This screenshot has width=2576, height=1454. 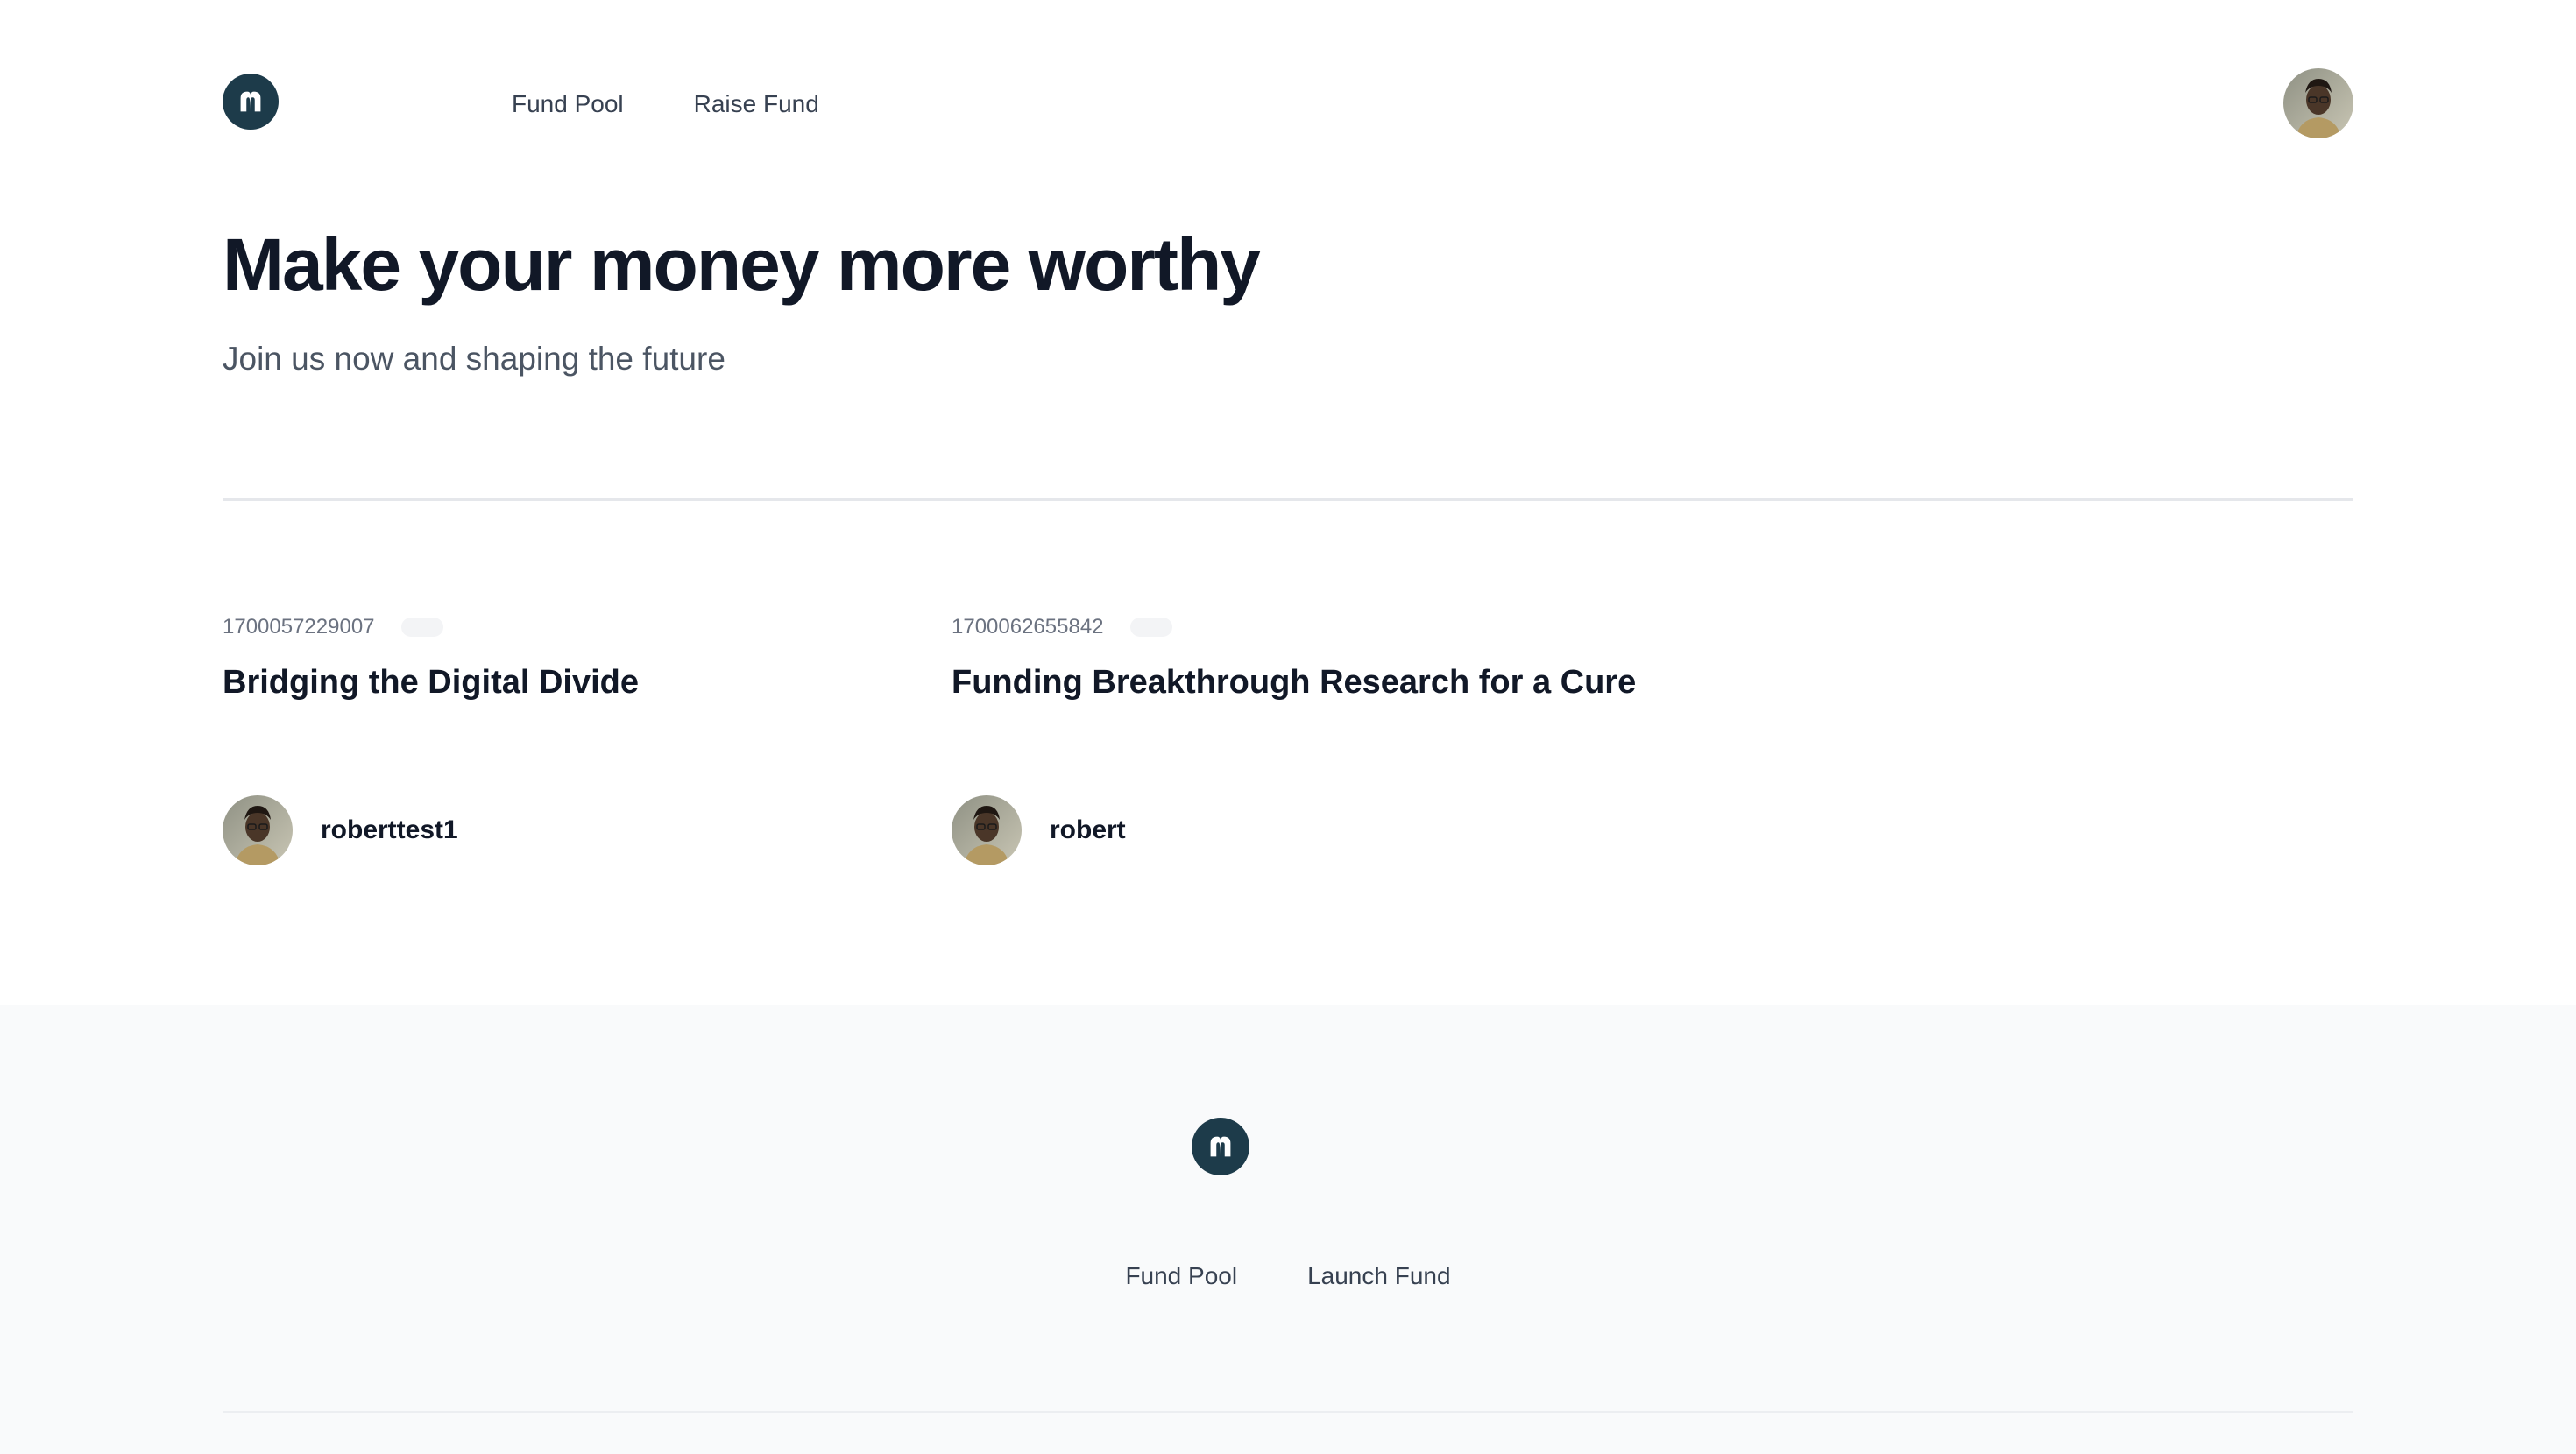 What do you see at coordinates (1088, 829) in the screenshot?
I see `author-name: robert` at bounding box center [1088, 829].